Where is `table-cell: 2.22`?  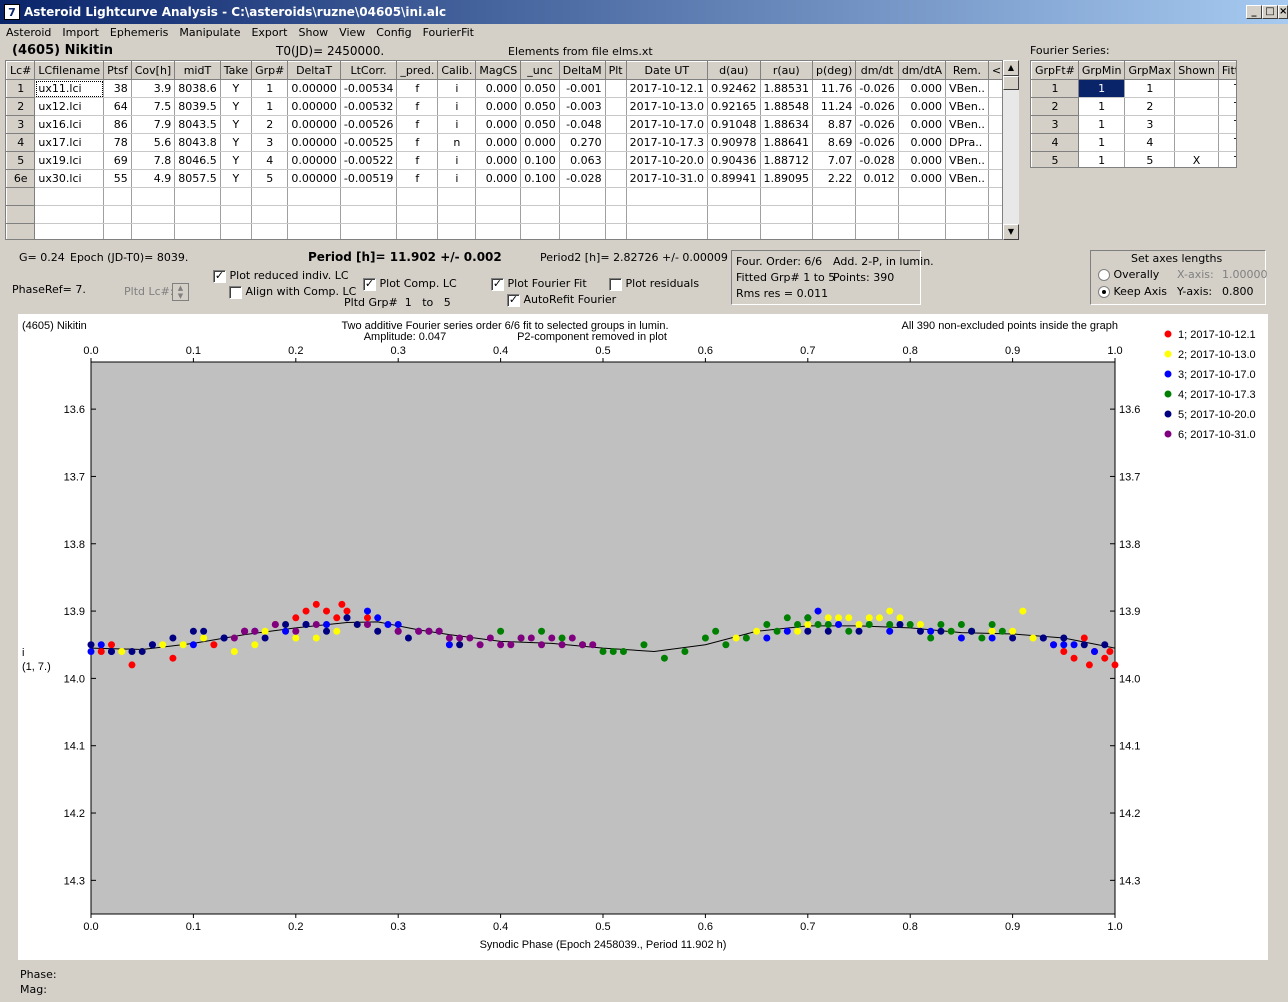 table-cell: 2.22 is located at coordinates (834, 178).